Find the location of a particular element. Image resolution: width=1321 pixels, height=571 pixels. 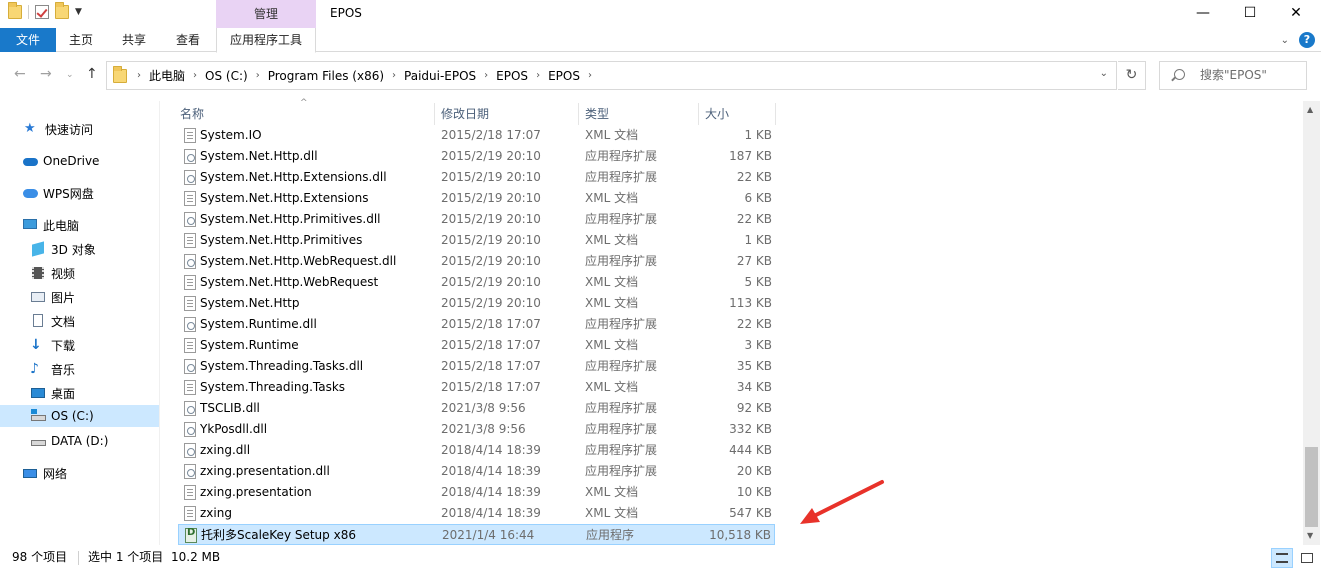

nav-network: 网络 is located at coordinates (79, 473).